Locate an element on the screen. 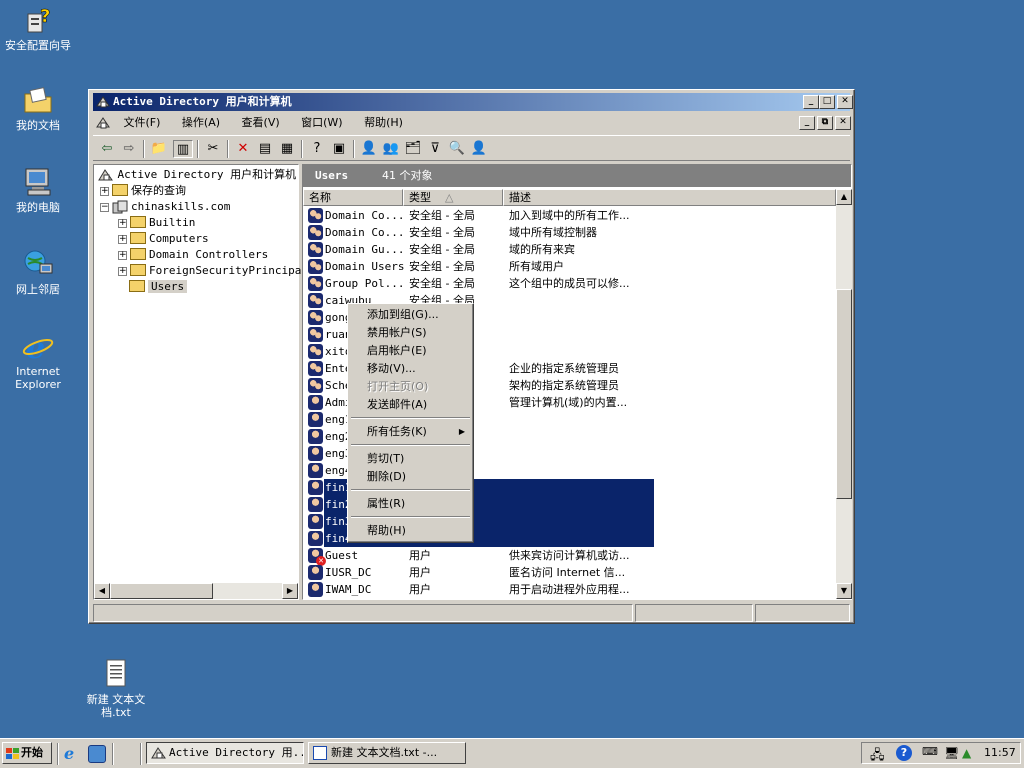  delete-icon: ✕ is located at coordinates (243, 149).